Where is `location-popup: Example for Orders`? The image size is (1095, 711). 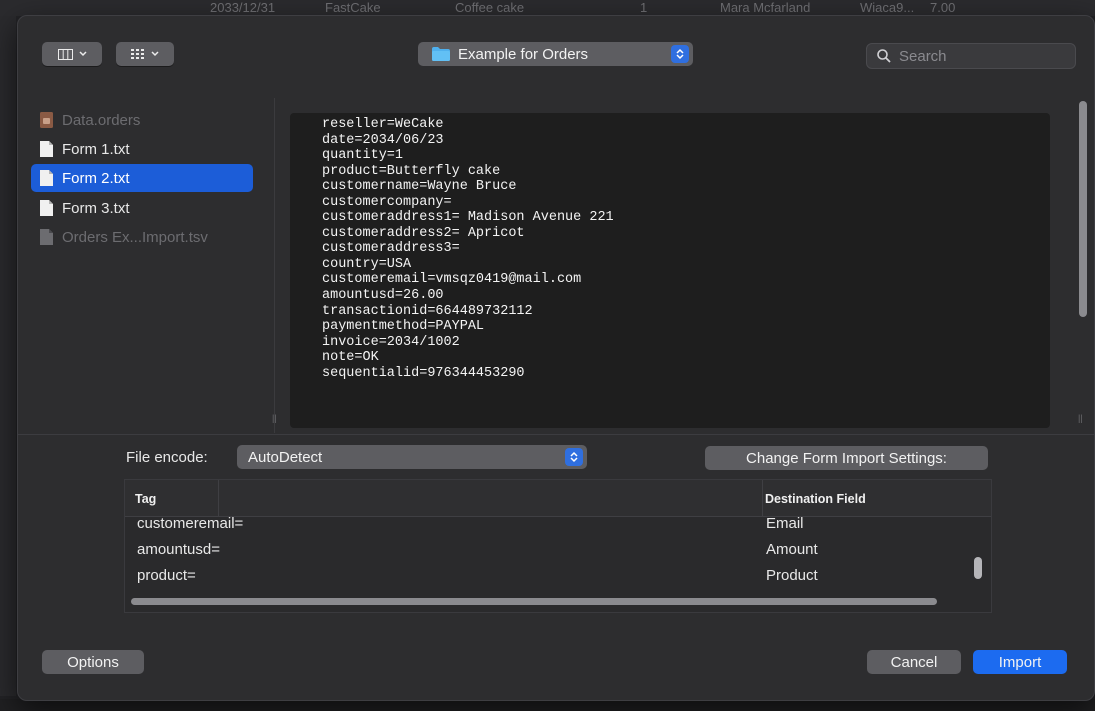 location-popup: Example for Orders is located at coordinates (555, 54).